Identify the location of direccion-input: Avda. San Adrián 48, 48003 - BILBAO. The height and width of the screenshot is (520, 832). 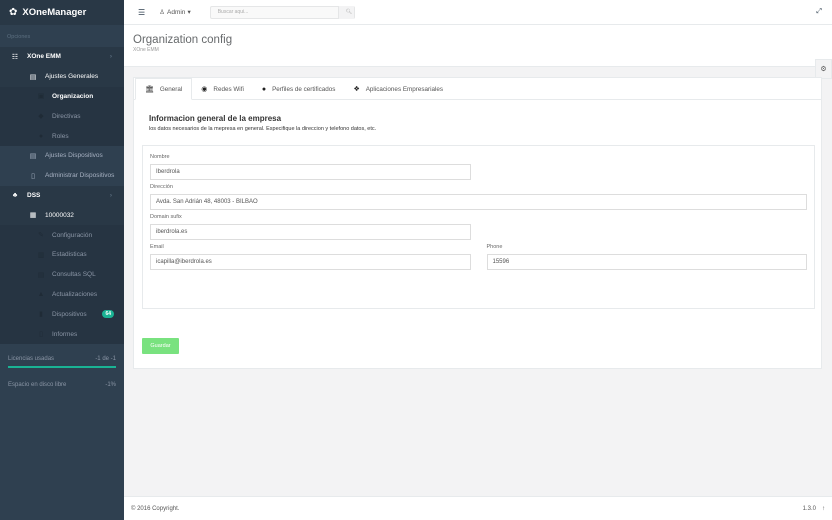
(478, 202).